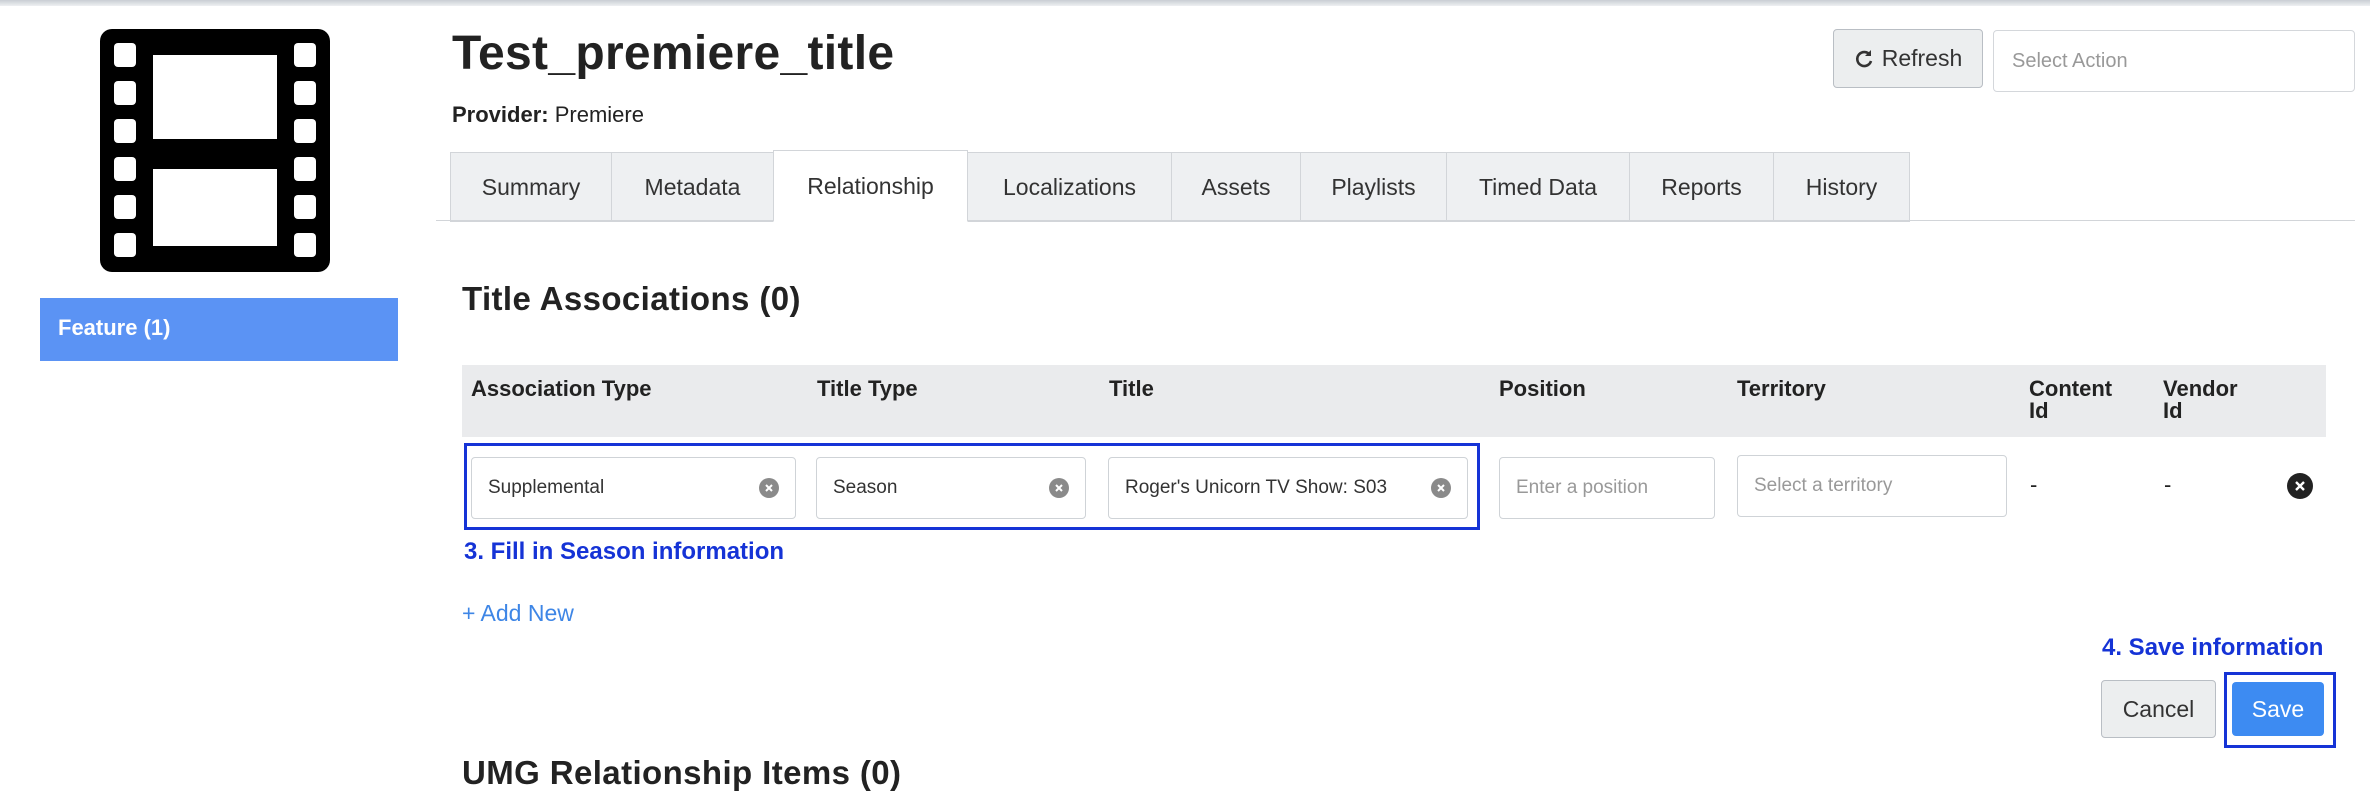 This screenshot has width=2370, height=792. Describe the element at coordinates (867, 388) in the screenshot. I see `column-header: Title Type` at that location.